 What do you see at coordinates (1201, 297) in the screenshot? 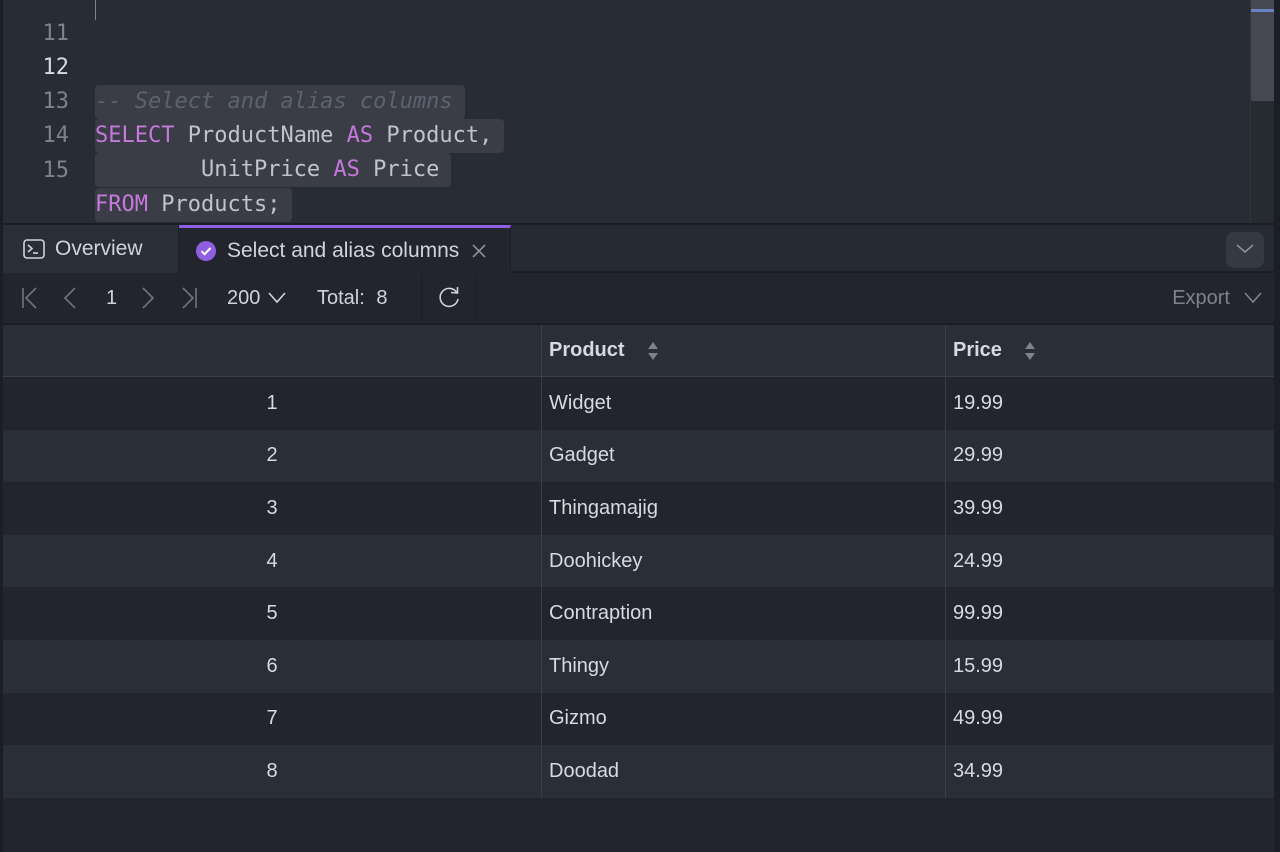
I see `export-label: Export` at bounding box center [1201, 297].